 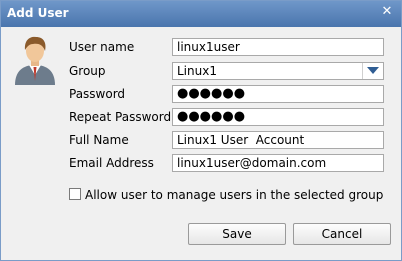 What do you see at coordinates (237, 234) in the screenshot?
I see `save-button: Save` at bounding box center [237, 234].